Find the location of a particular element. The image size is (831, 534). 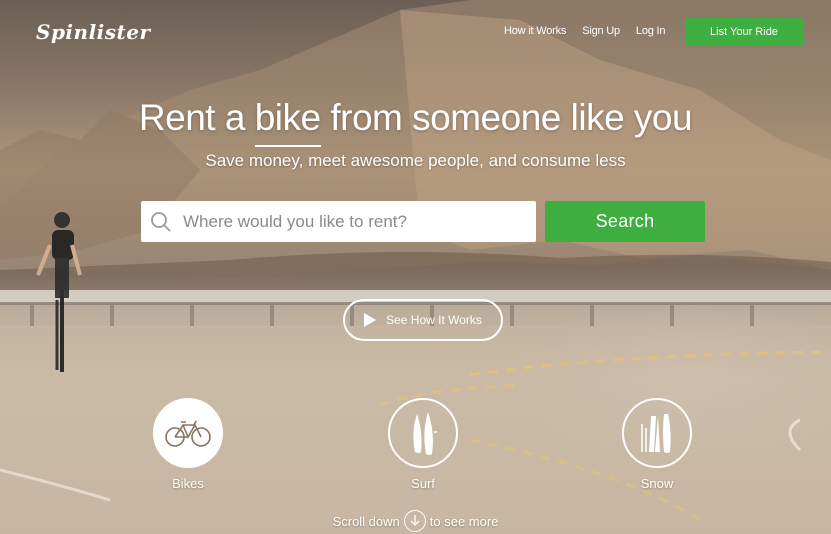

scroll-hint: Scroll down to see more is located at coordinates (415, 521).